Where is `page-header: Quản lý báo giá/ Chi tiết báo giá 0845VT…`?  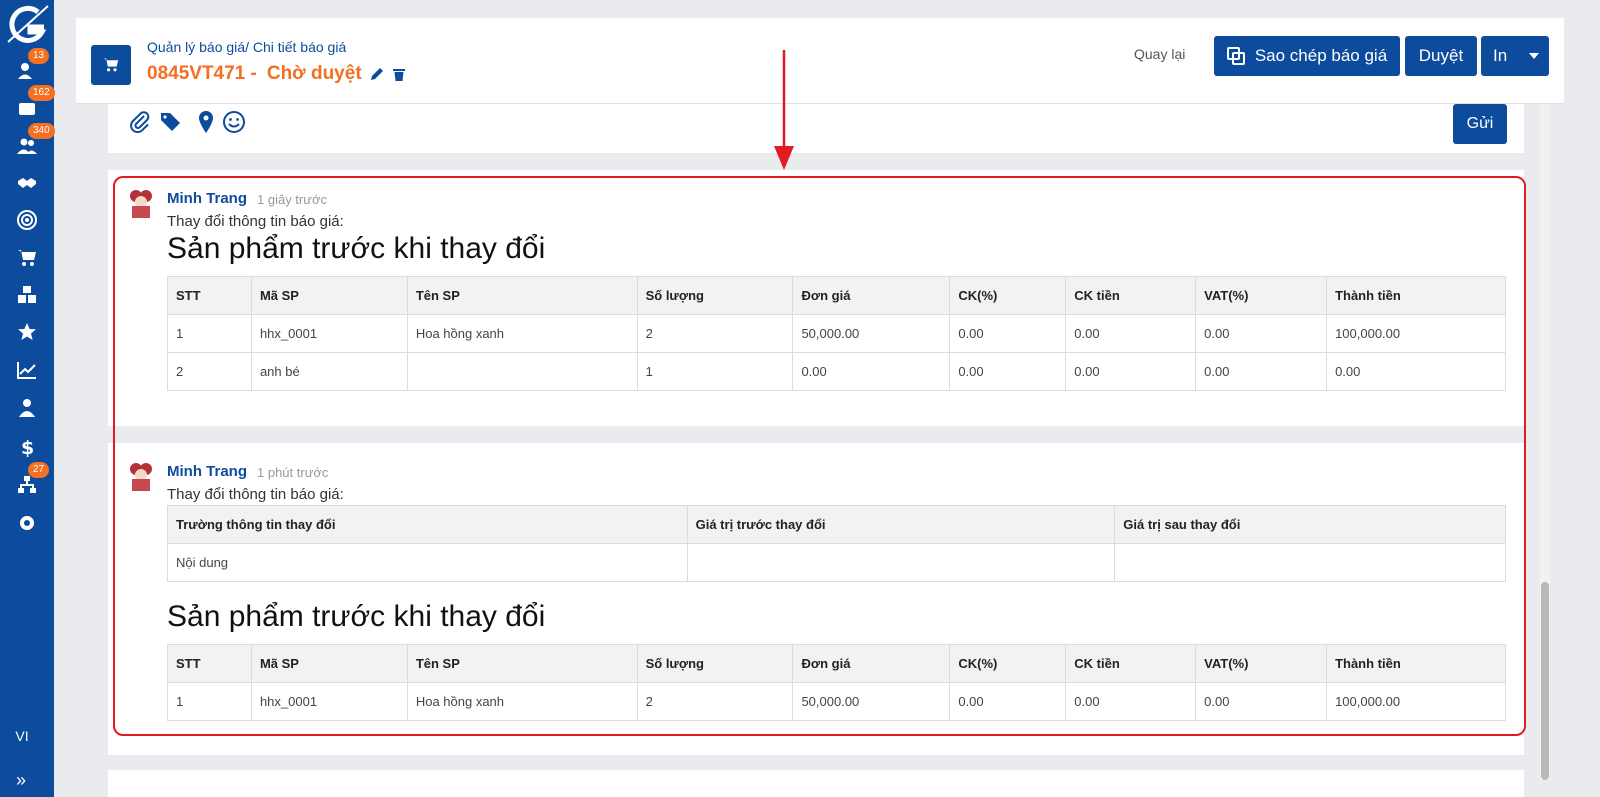 page-header: Quản lý báo giá/ Chi tiết báo giá 0845VT… is located at coordinates (820, 61).